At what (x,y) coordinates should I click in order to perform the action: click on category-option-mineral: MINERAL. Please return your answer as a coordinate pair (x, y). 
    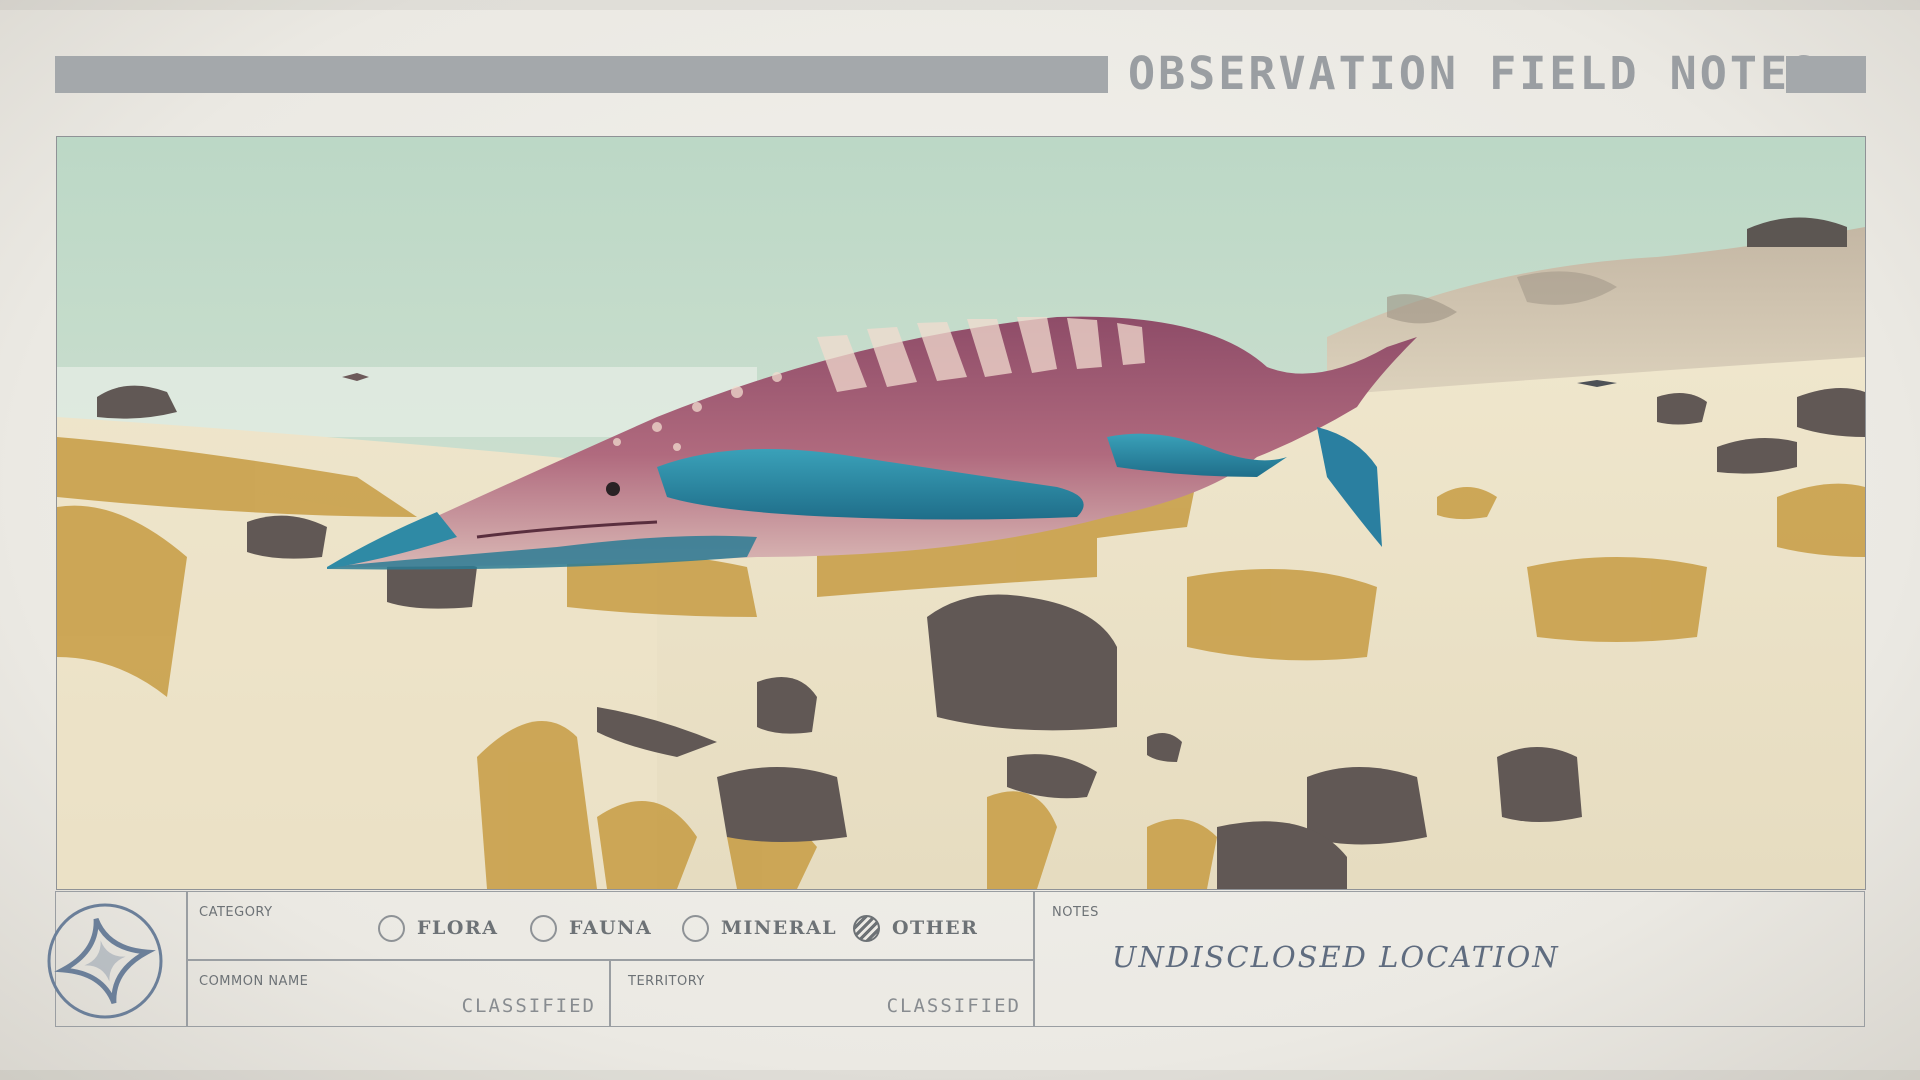
    Looking at the image, I should click on (759, 928).